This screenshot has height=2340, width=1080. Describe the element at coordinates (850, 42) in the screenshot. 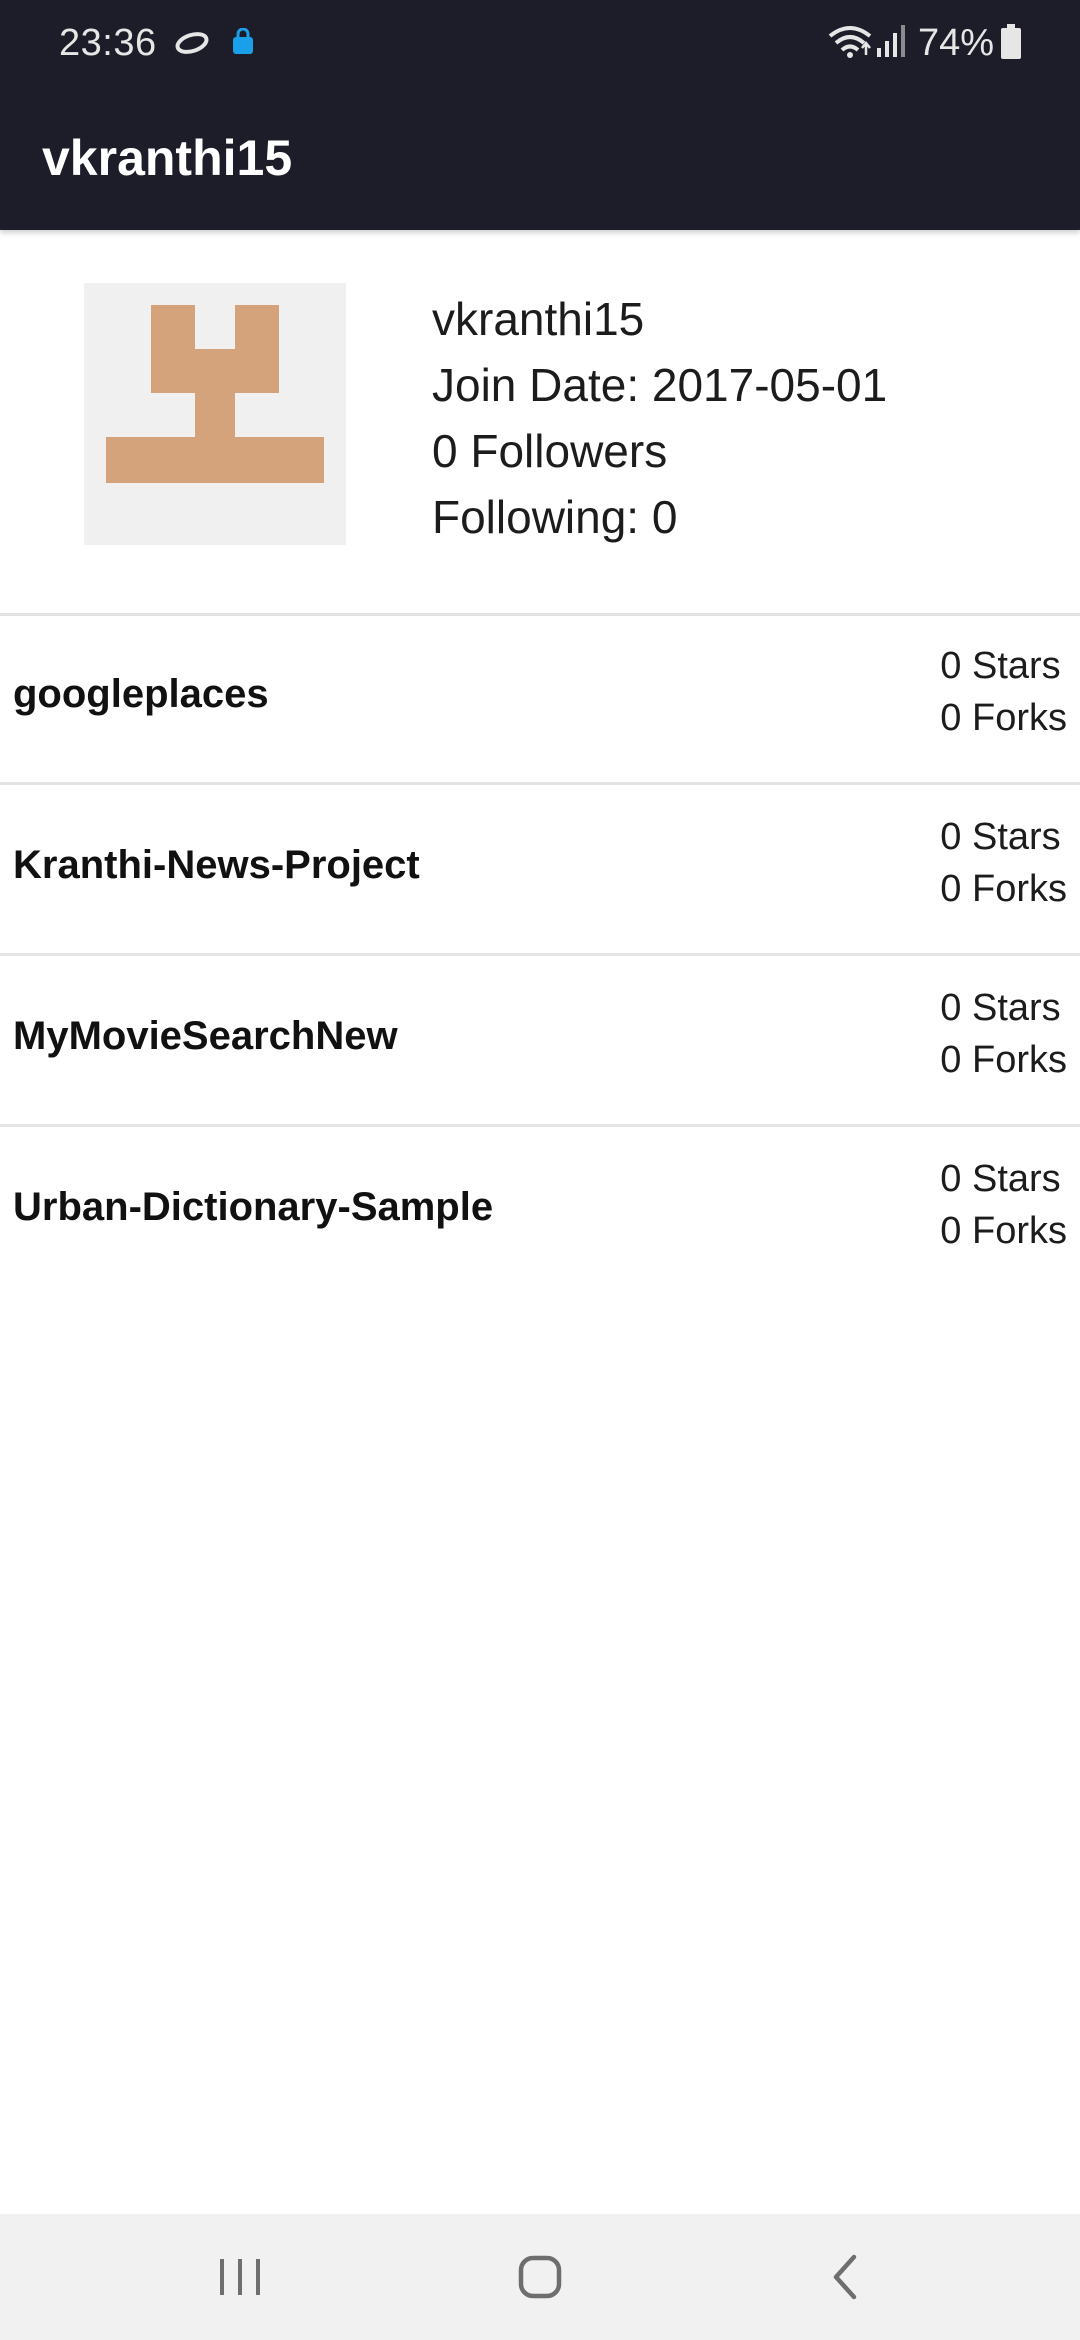

I see `wifi-icon` at that location.